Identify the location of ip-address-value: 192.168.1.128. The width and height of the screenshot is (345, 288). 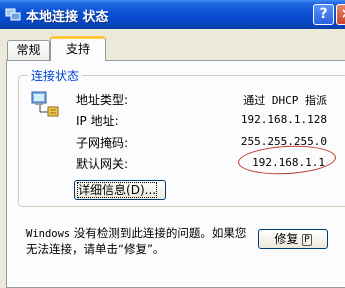
(283, 119).